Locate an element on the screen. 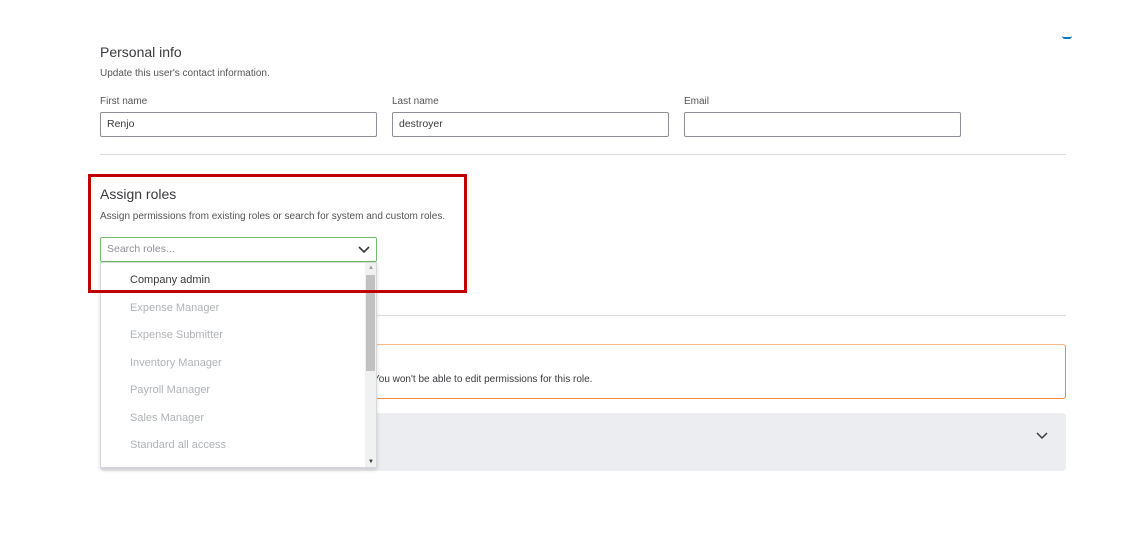 The width and height of the screenshot is (1125, 545). role-option: Sales Manager is located at coordinates (167, 418).